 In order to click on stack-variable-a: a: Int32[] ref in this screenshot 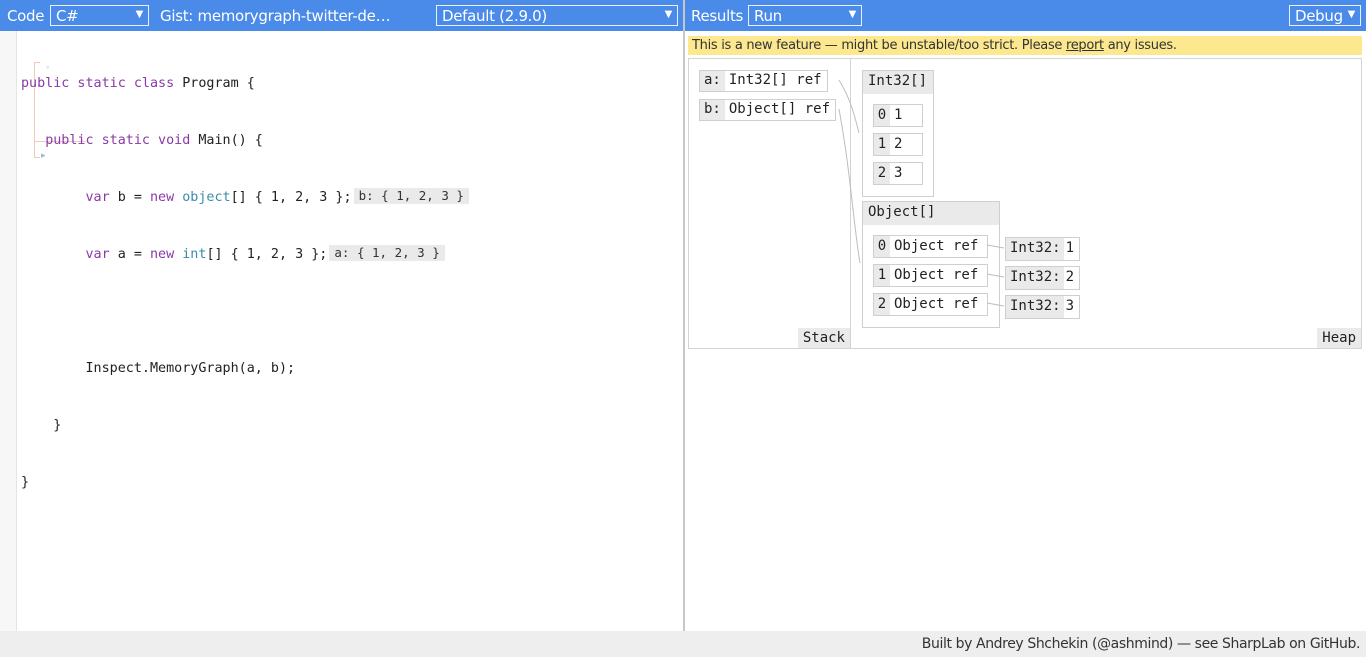, I will do `click(763, 81)`.